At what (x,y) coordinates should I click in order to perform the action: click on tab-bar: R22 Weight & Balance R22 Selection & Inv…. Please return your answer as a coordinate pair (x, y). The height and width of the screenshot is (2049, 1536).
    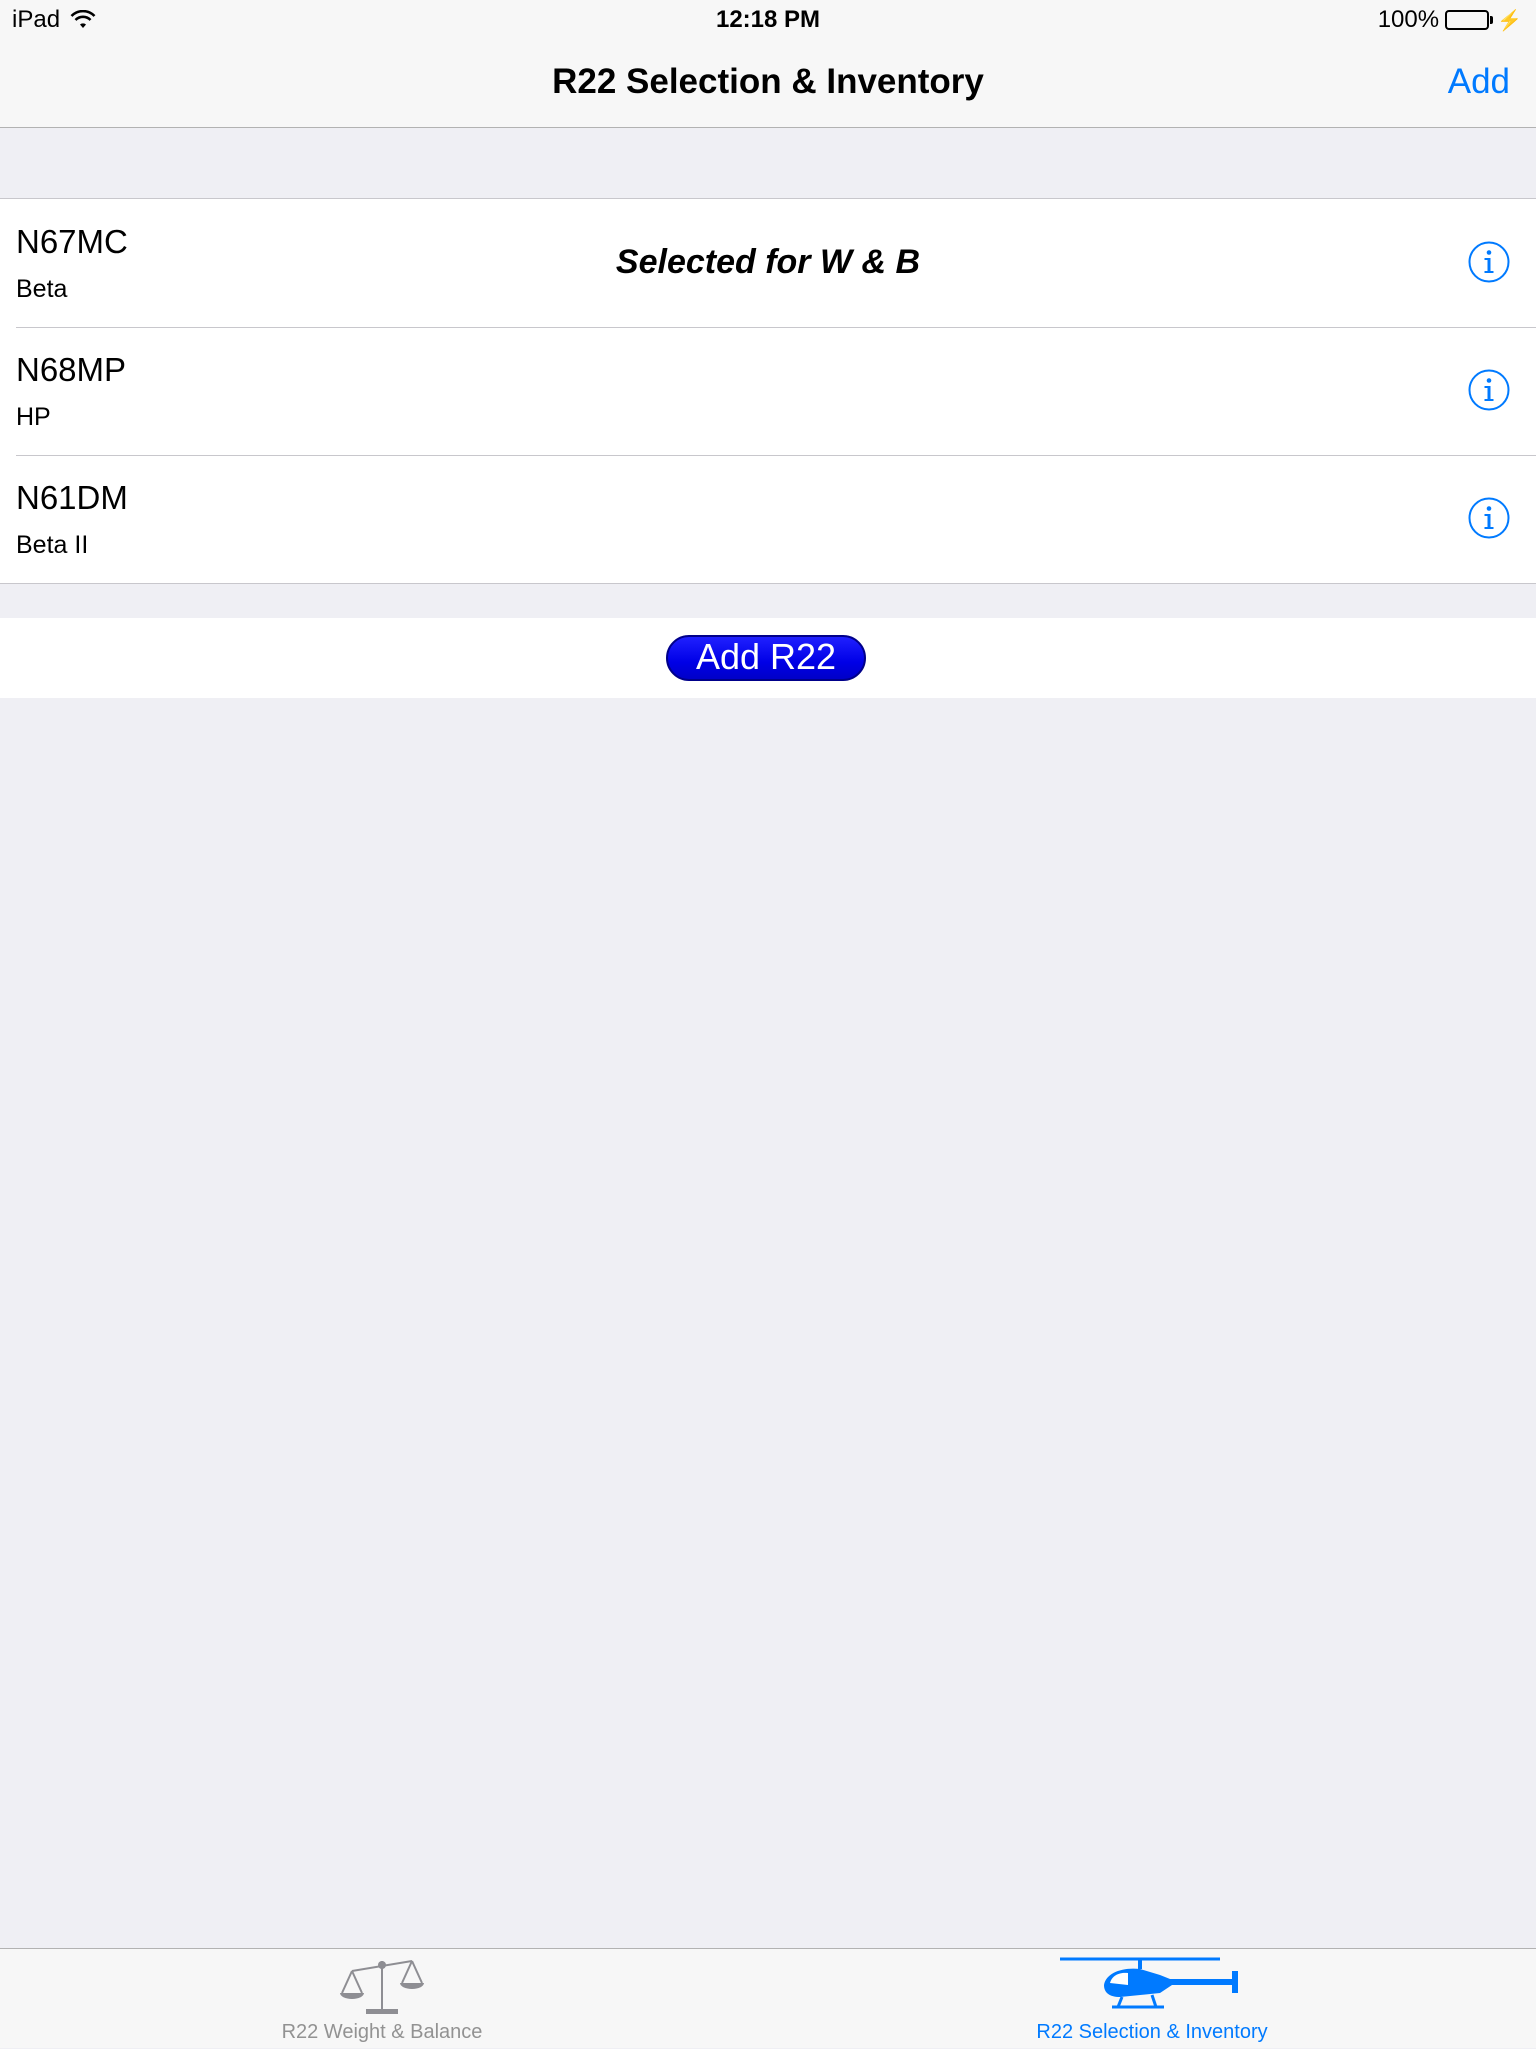
    Looking at the image, I should click on (768, 1998).